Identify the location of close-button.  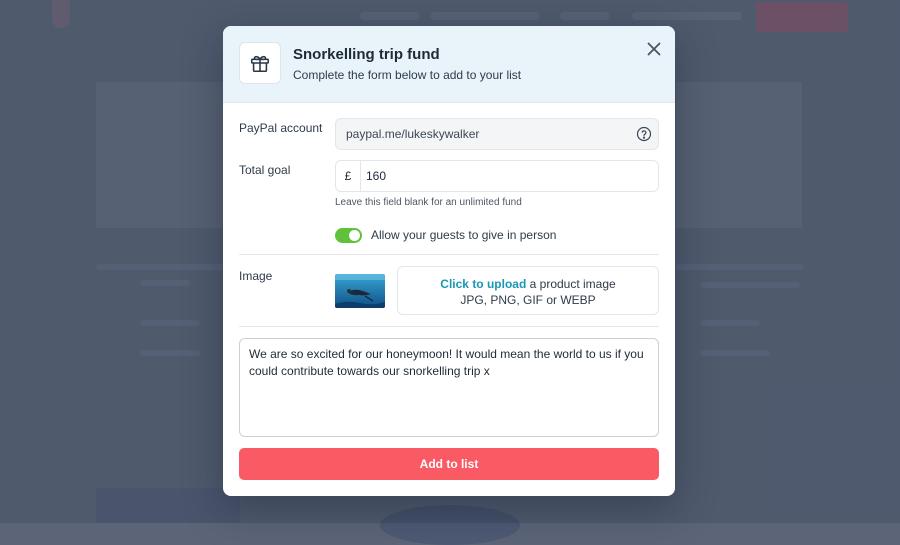
(654, 49).